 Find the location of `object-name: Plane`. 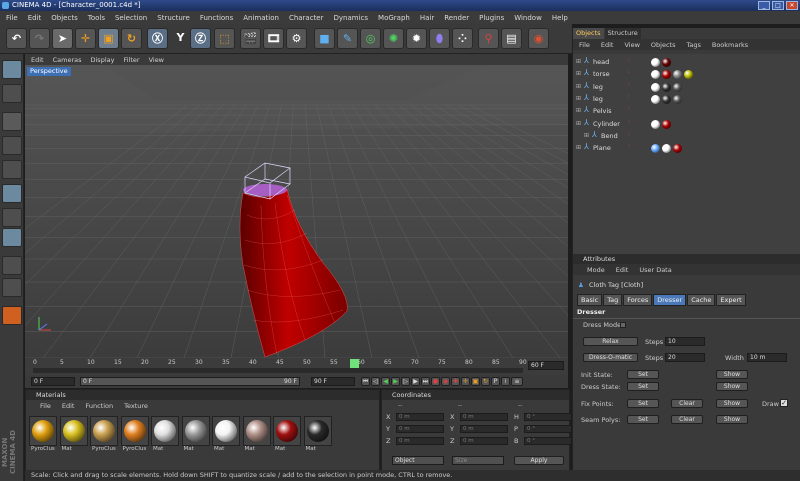

object-name: Plane is located at coordinates (602, 148).